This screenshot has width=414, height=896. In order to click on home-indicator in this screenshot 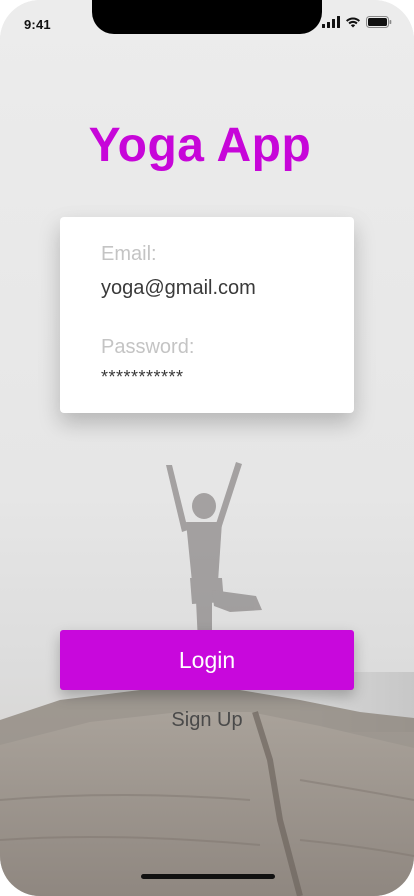, I will do `click(208, 876)`.